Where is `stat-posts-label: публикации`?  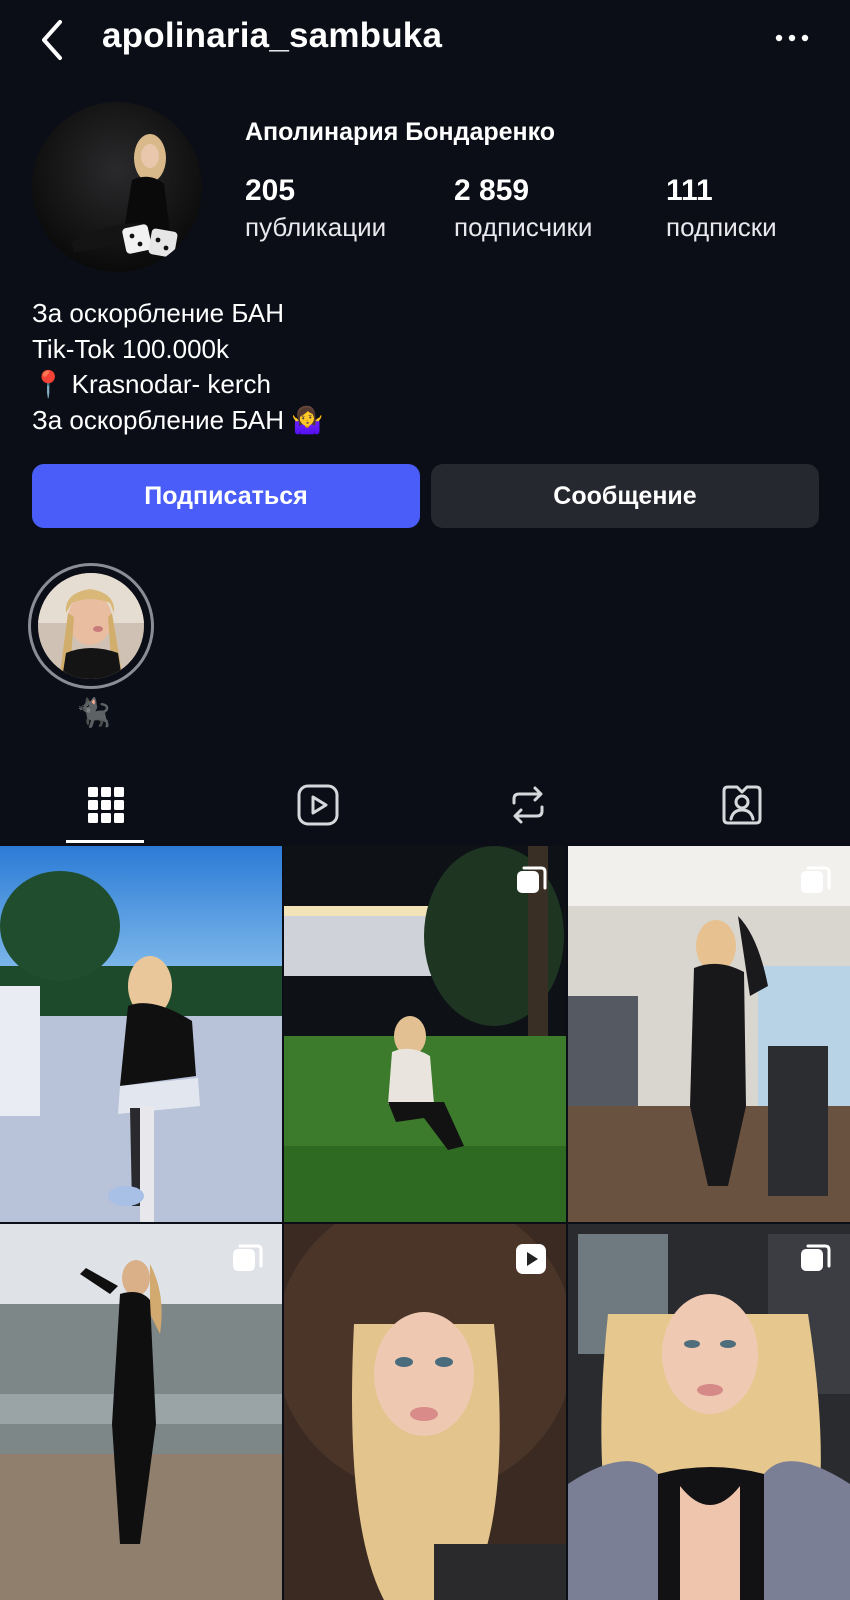
stat-posts-label: публикации is located at coordinates (316, 227).